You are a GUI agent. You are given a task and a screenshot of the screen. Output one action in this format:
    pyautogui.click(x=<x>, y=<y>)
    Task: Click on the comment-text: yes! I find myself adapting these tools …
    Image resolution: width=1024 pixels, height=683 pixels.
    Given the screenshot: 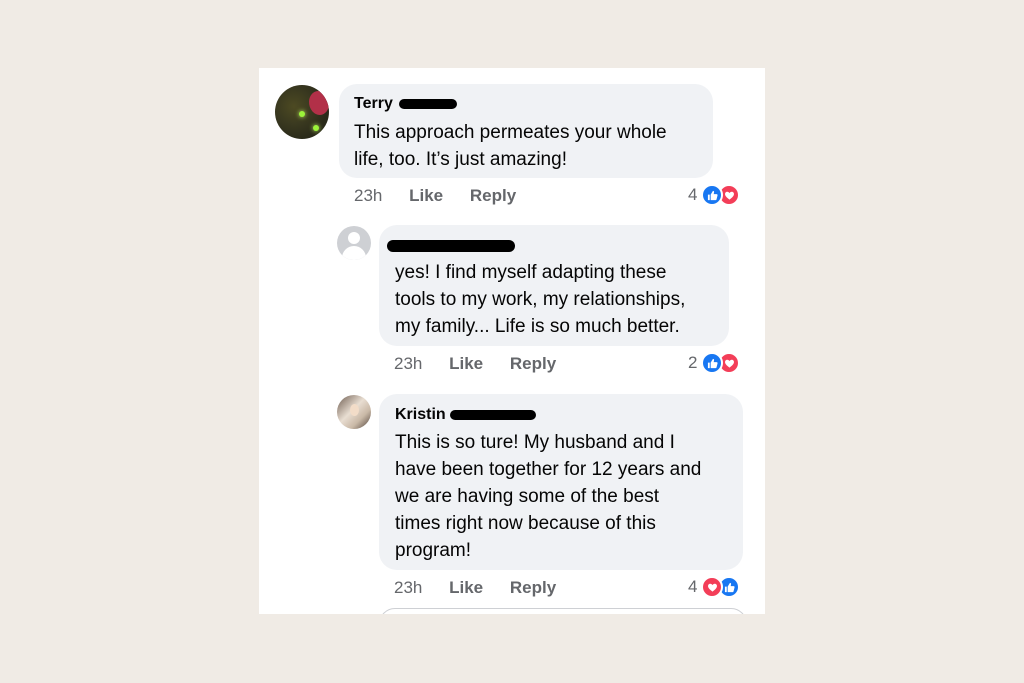 What is the action you would take?
    pyautogui.click(x=540, y=299)
    